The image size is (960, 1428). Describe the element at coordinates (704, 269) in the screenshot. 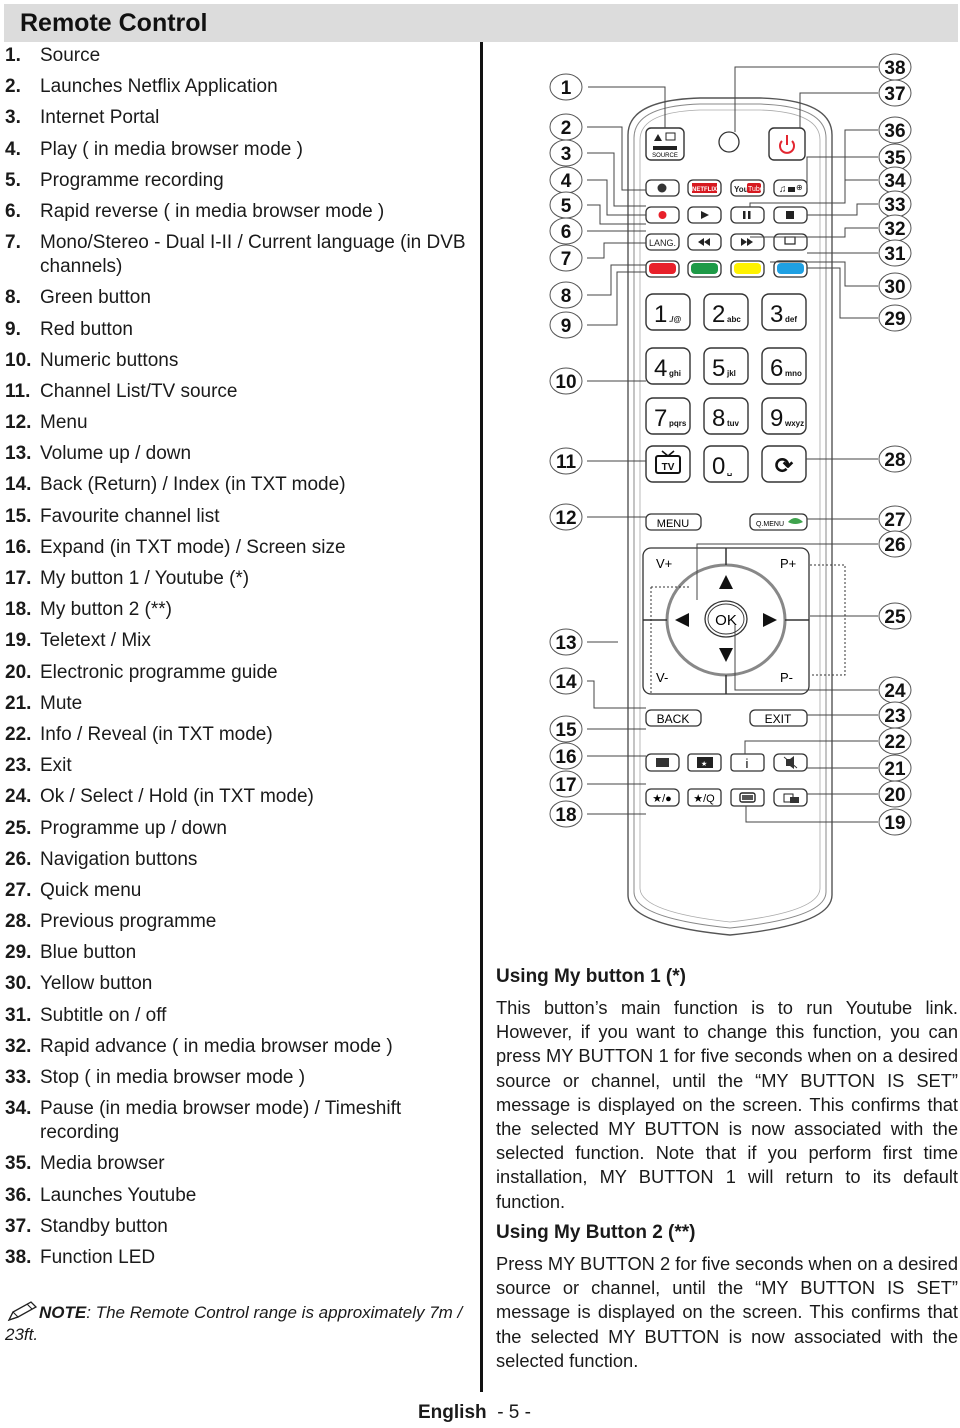

I see `green-button` at that location.